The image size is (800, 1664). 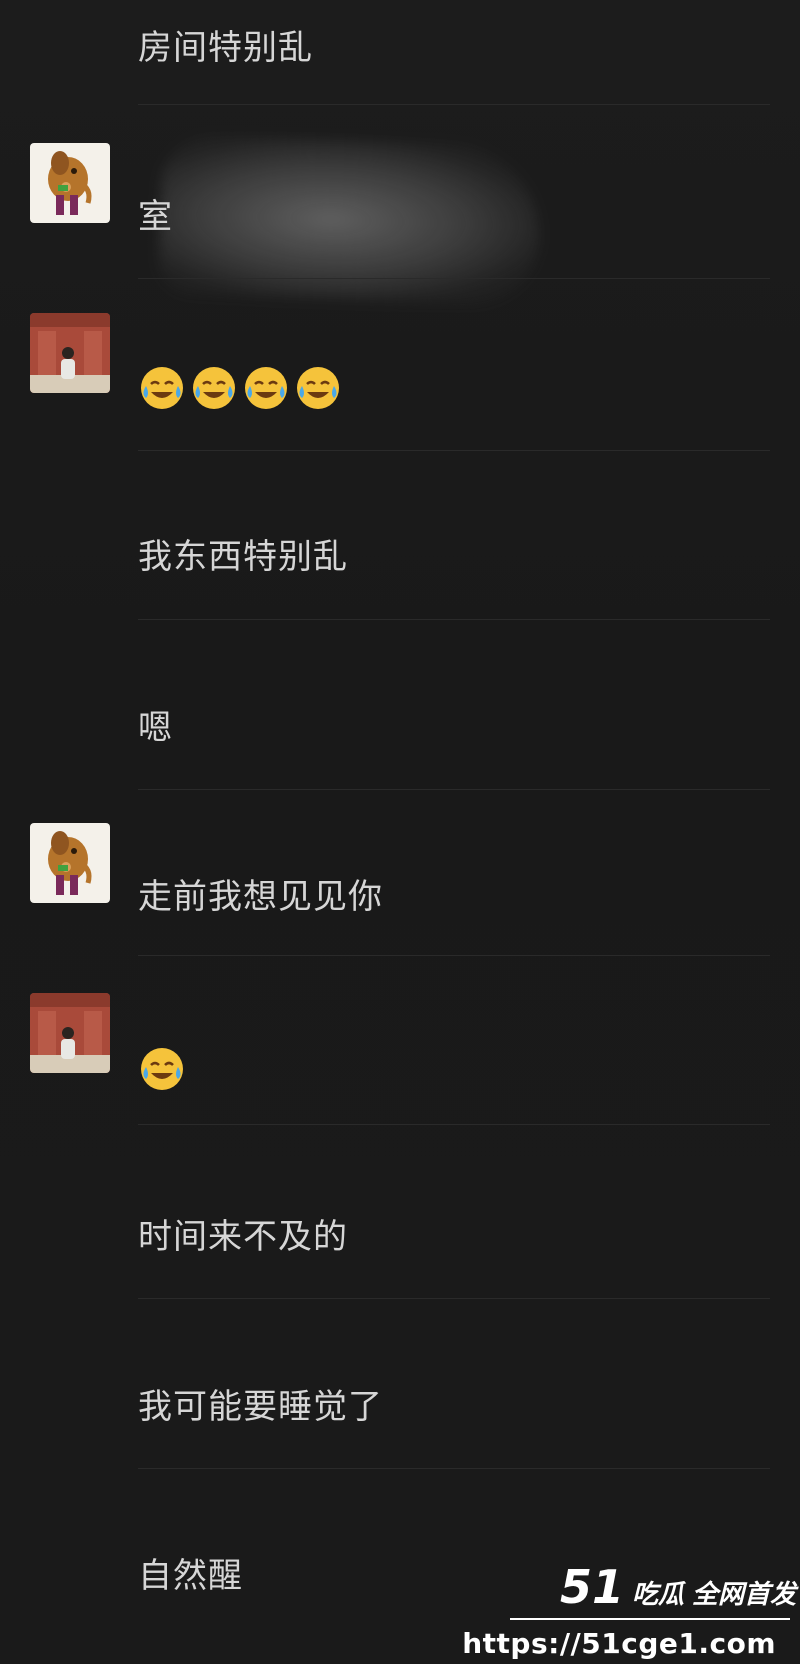 I want to click on watermark-tagline: 全网首发, so click(x=743, y=1595).